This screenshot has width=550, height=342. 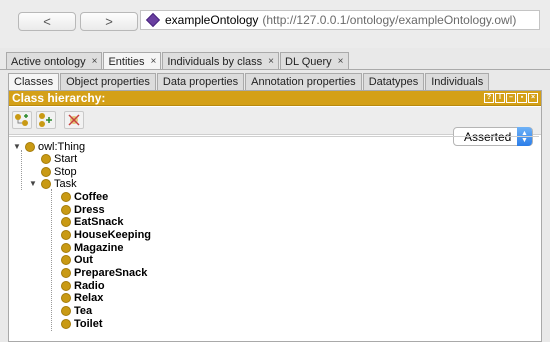 I want to click on add-sibling-button, so click(x=46, y=120).